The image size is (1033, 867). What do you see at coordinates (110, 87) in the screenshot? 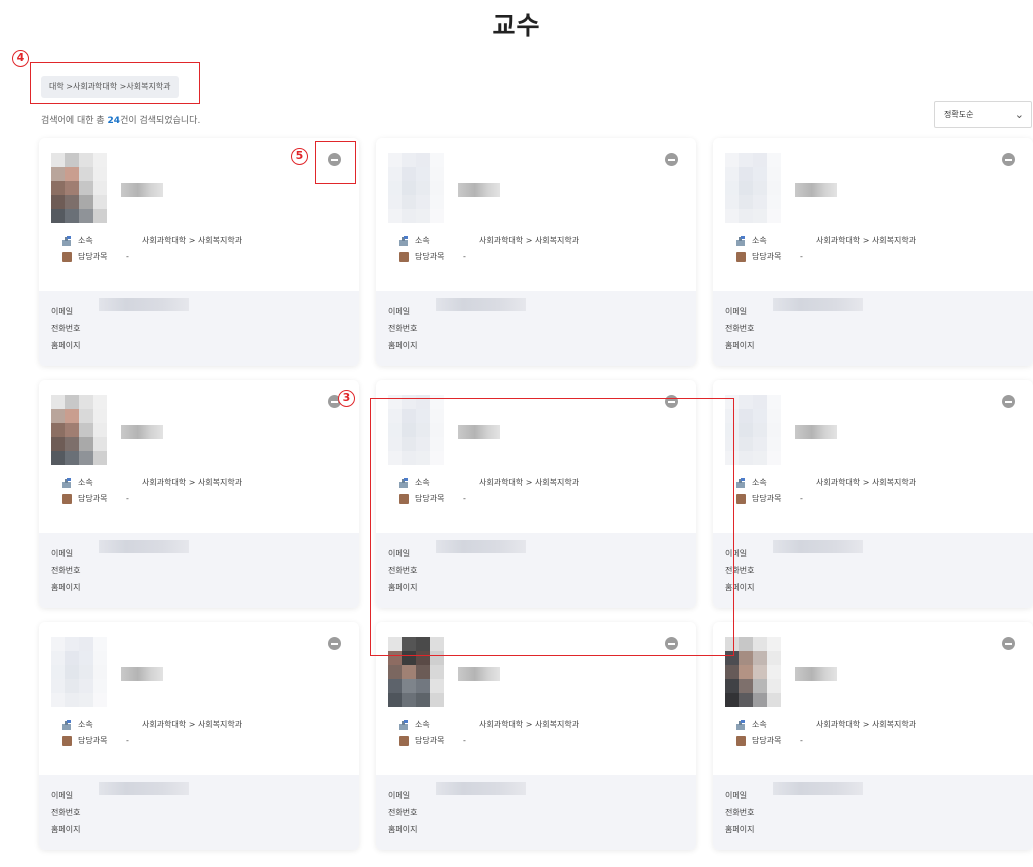
I see `breadcrumb: 대학 >사회과학대학 >사회복지학과` at bounding box center [110, 87].